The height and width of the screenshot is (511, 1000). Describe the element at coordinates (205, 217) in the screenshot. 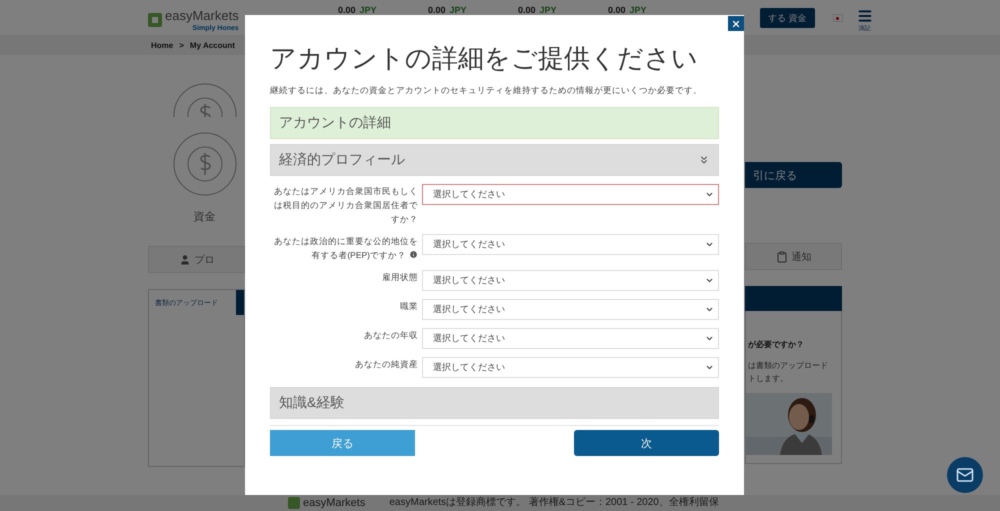

I see `funds-label: 資金` at that location.